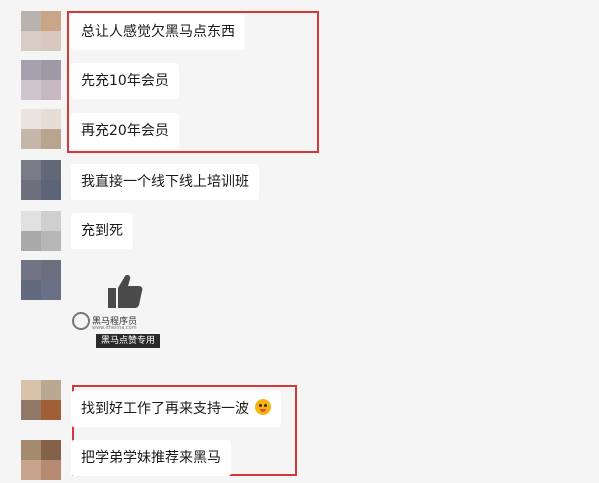 The height and width of the screenshot is (483, 599). I want to click on message-bubble: 我直接一个线下线上培训班, so click(165, 182).